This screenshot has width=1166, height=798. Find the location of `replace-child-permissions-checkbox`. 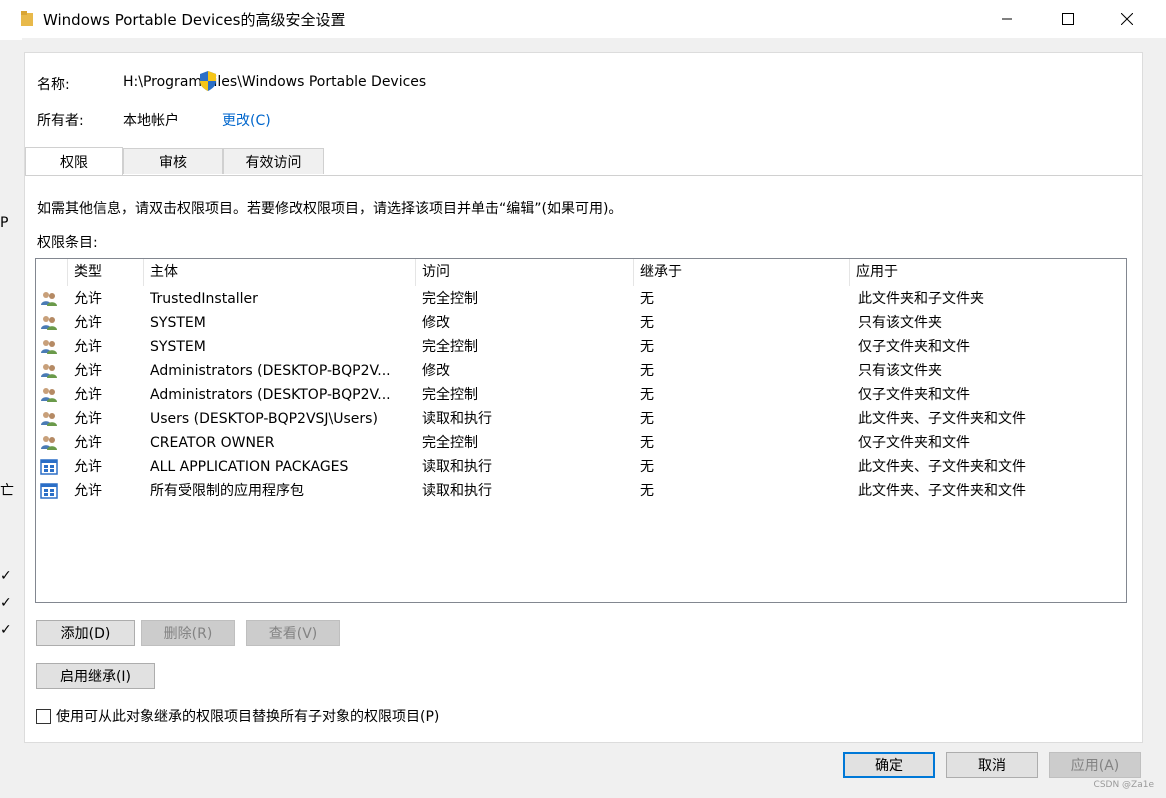

replace-child-permissions-checkbox is located at coordinates (43, 716).